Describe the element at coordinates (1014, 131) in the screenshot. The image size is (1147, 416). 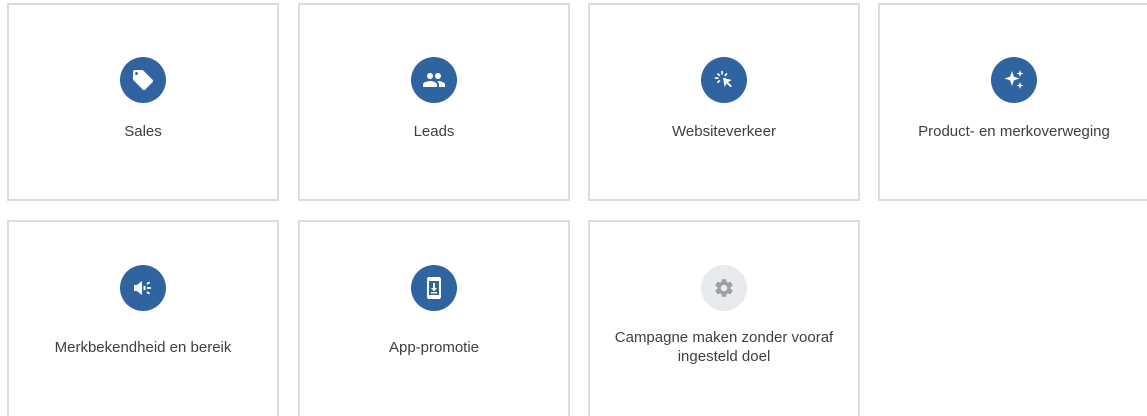
I see `goal-label: Product- en merkoverweging` at that location.